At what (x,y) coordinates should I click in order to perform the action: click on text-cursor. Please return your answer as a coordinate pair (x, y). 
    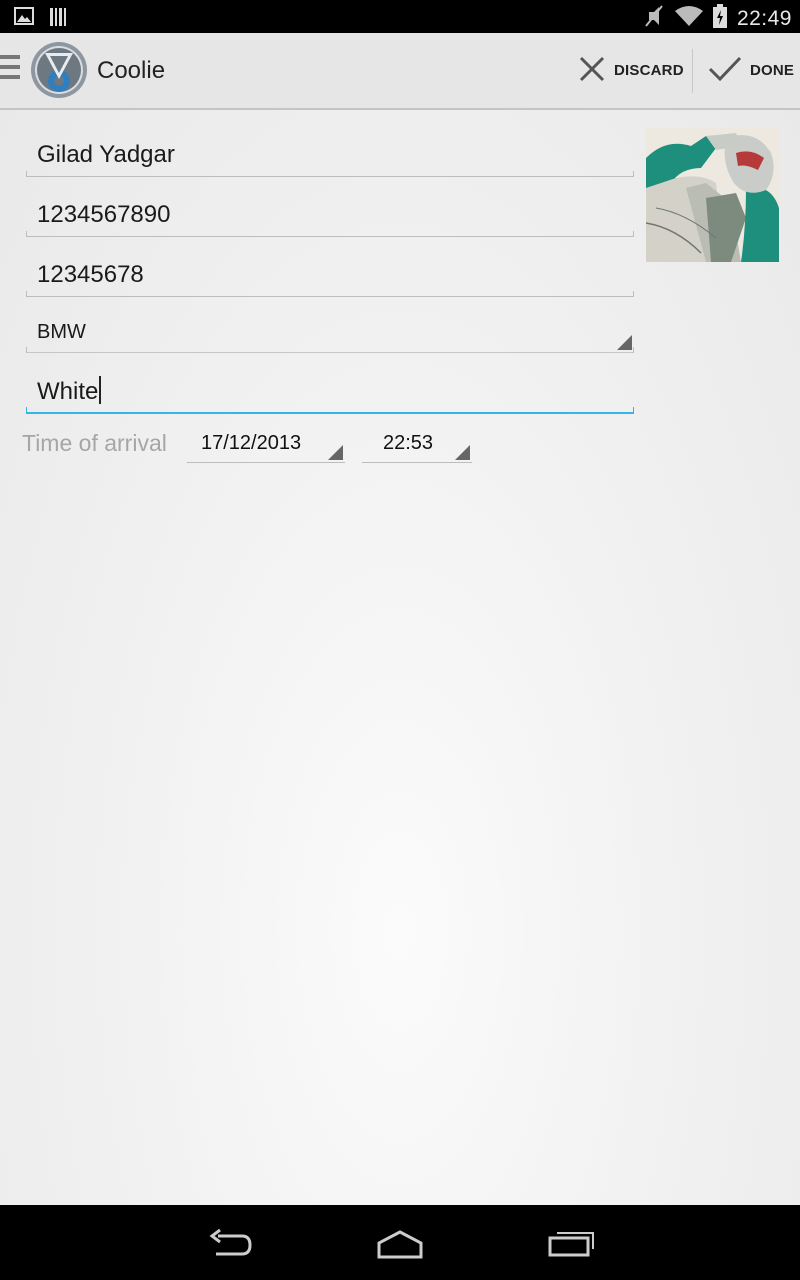
    Looking at the image, I should click on (100, 390).